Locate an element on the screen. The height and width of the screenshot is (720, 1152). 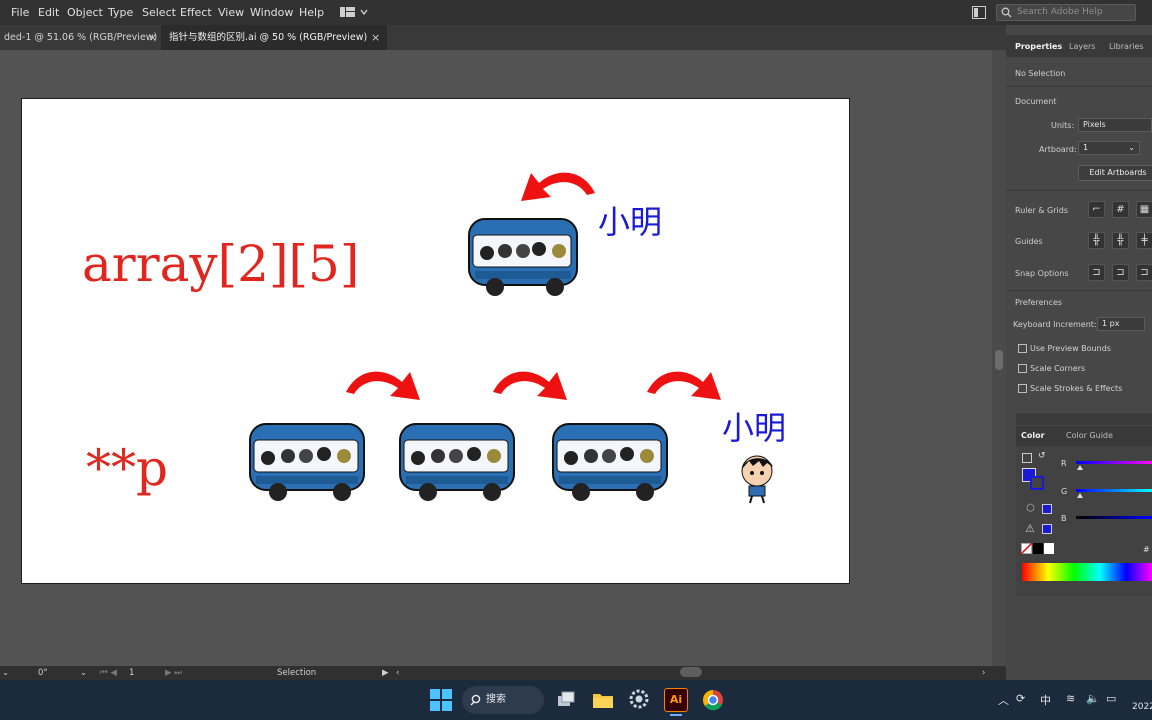
active-app-indicator is located at coordinates (676, 715).